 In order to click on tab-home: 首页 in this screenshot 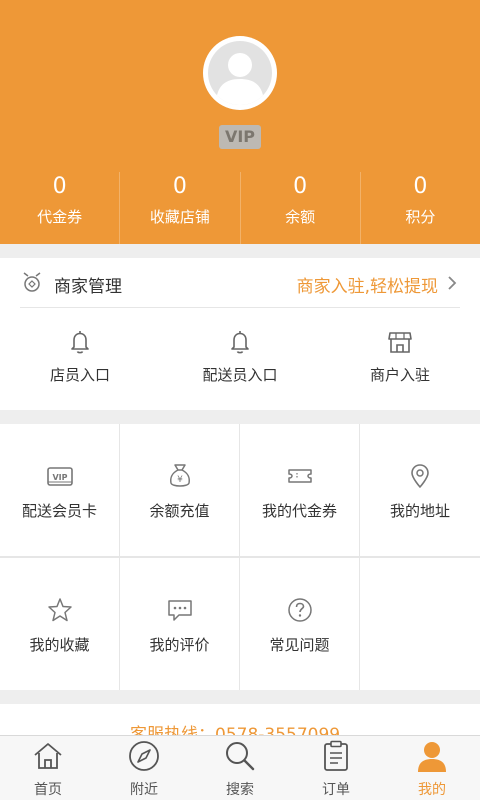, I will do `click(48, 768)`.